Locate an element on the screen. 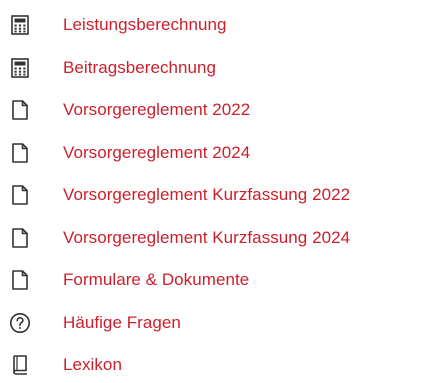 The image size is (442, 383). link-label: Vorsorgereglement 2022 is located at coordinates (156, 110).